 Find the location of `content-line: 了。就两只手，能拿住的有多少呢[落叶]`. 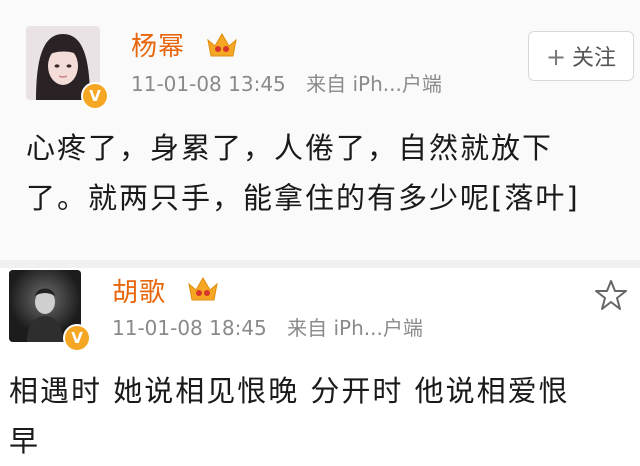

content-line: 了。就两只手，能拿住的有多少呢[落叶] is located at coordinates (303, 198).